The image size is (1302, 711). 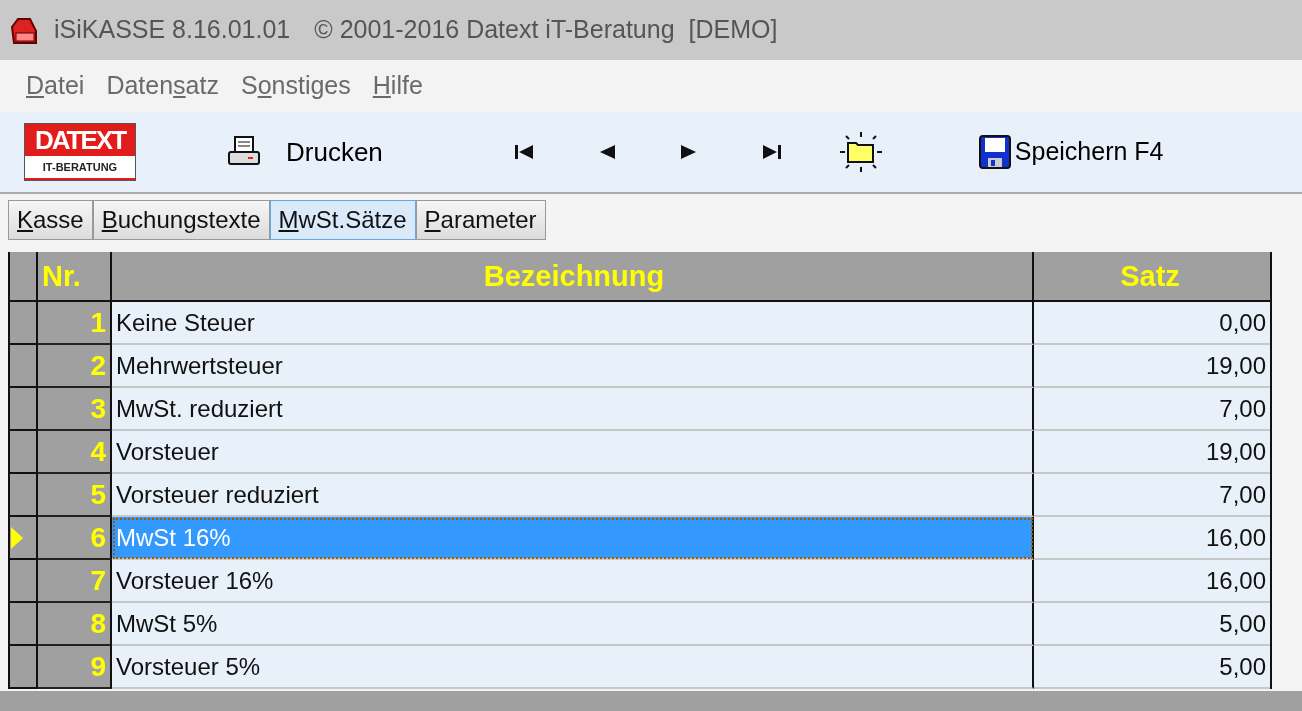 I want to click on table-cell: Keine Steuer, so click(x=573, y=323).